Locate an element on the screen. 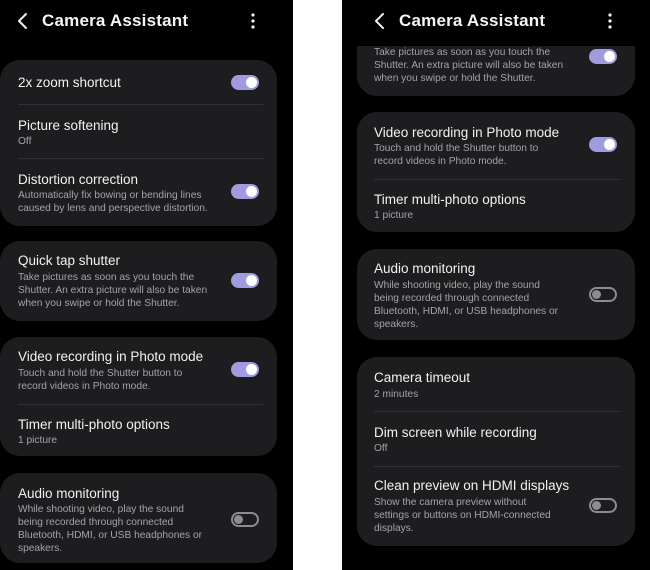  setting-row-dim-screen: Dim screen while recording Off is located at coordinates (496, 439).